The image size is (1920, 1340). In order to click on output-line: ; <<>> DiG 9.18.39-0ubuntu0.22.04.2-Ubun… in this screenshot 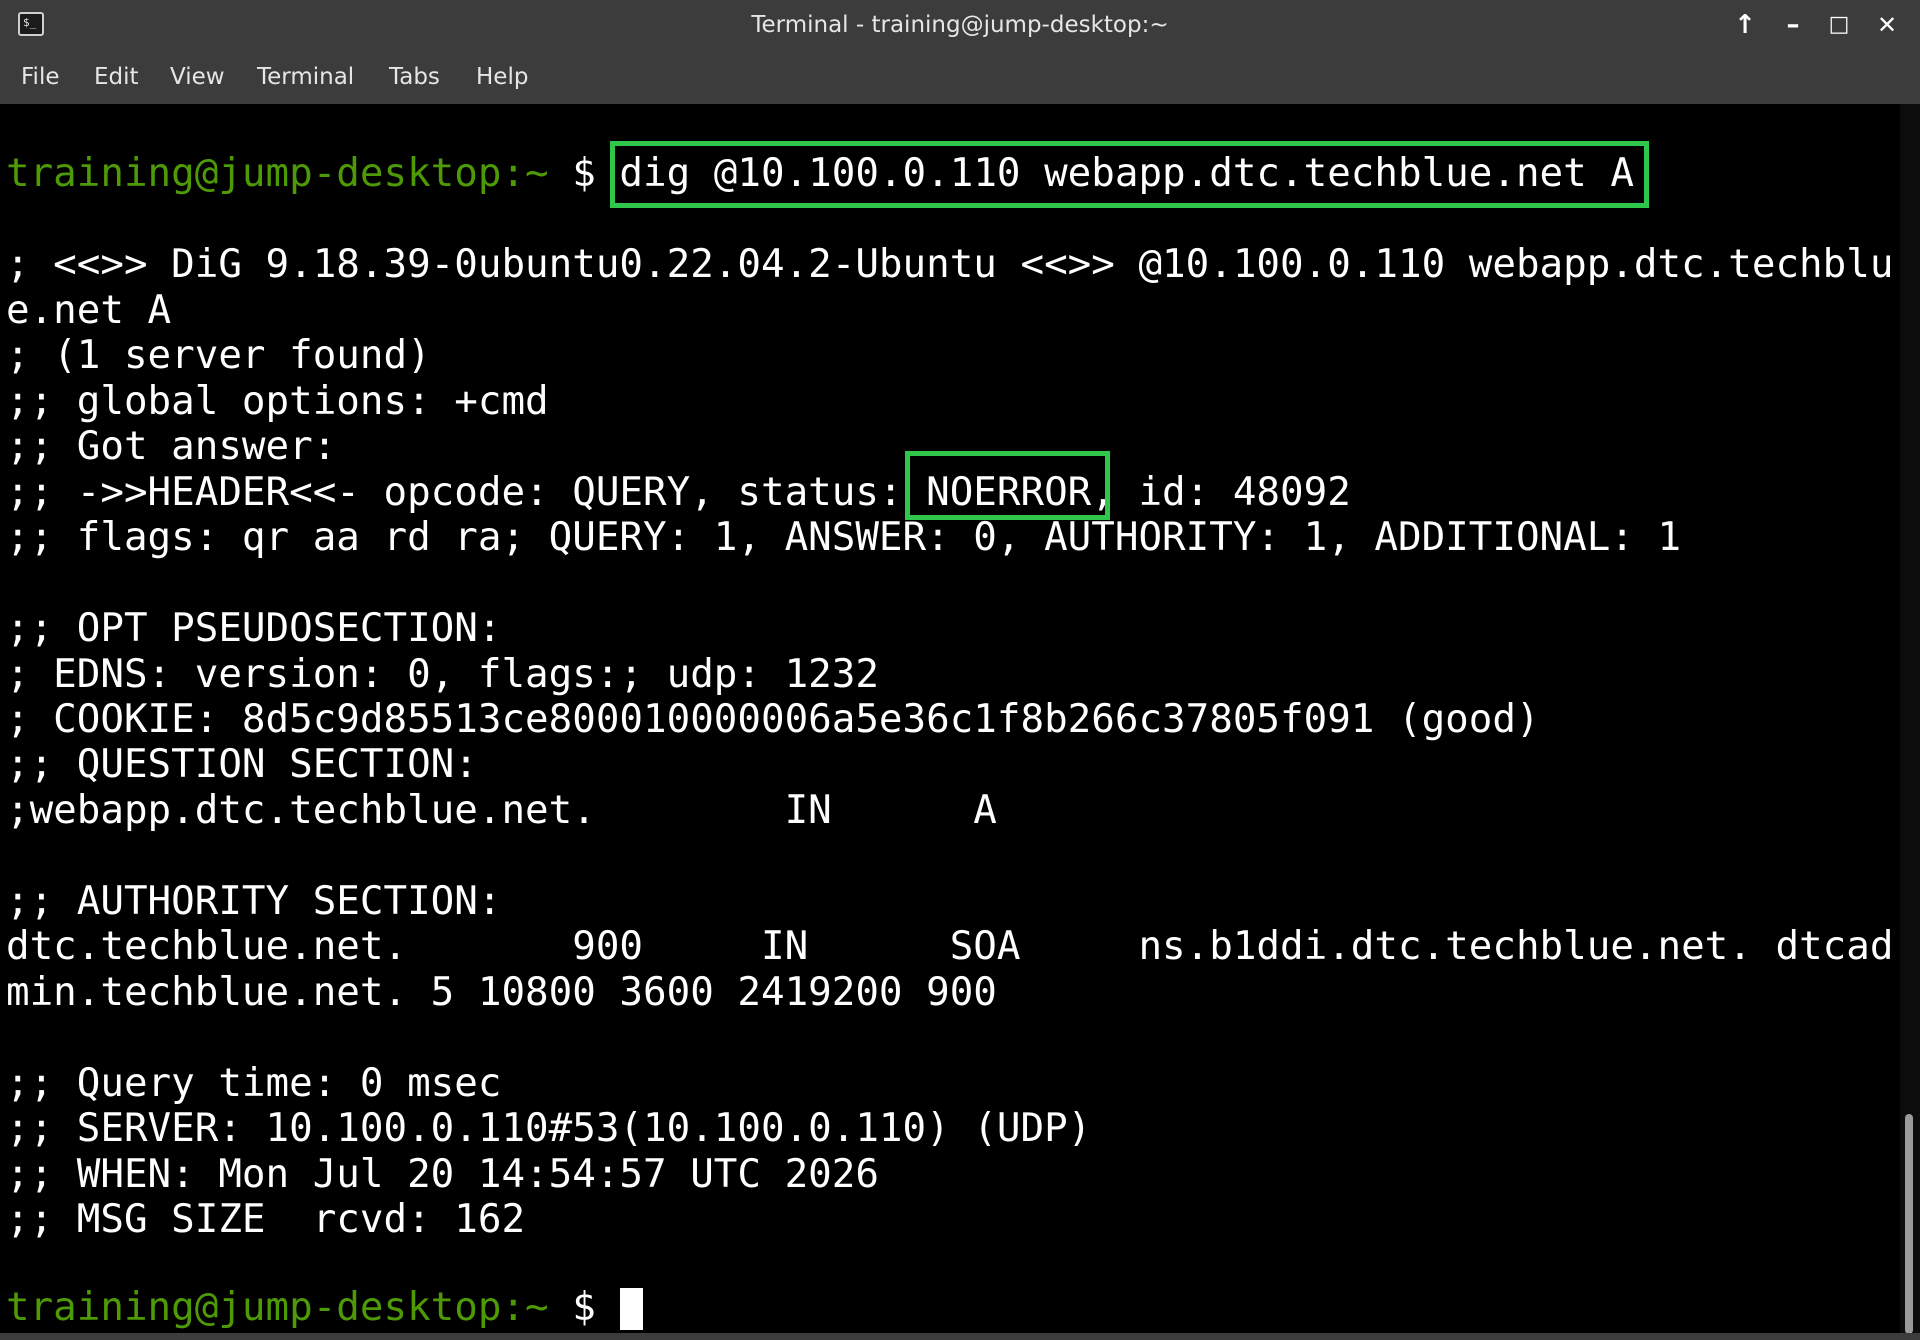, I will do `click(950, 264)`.